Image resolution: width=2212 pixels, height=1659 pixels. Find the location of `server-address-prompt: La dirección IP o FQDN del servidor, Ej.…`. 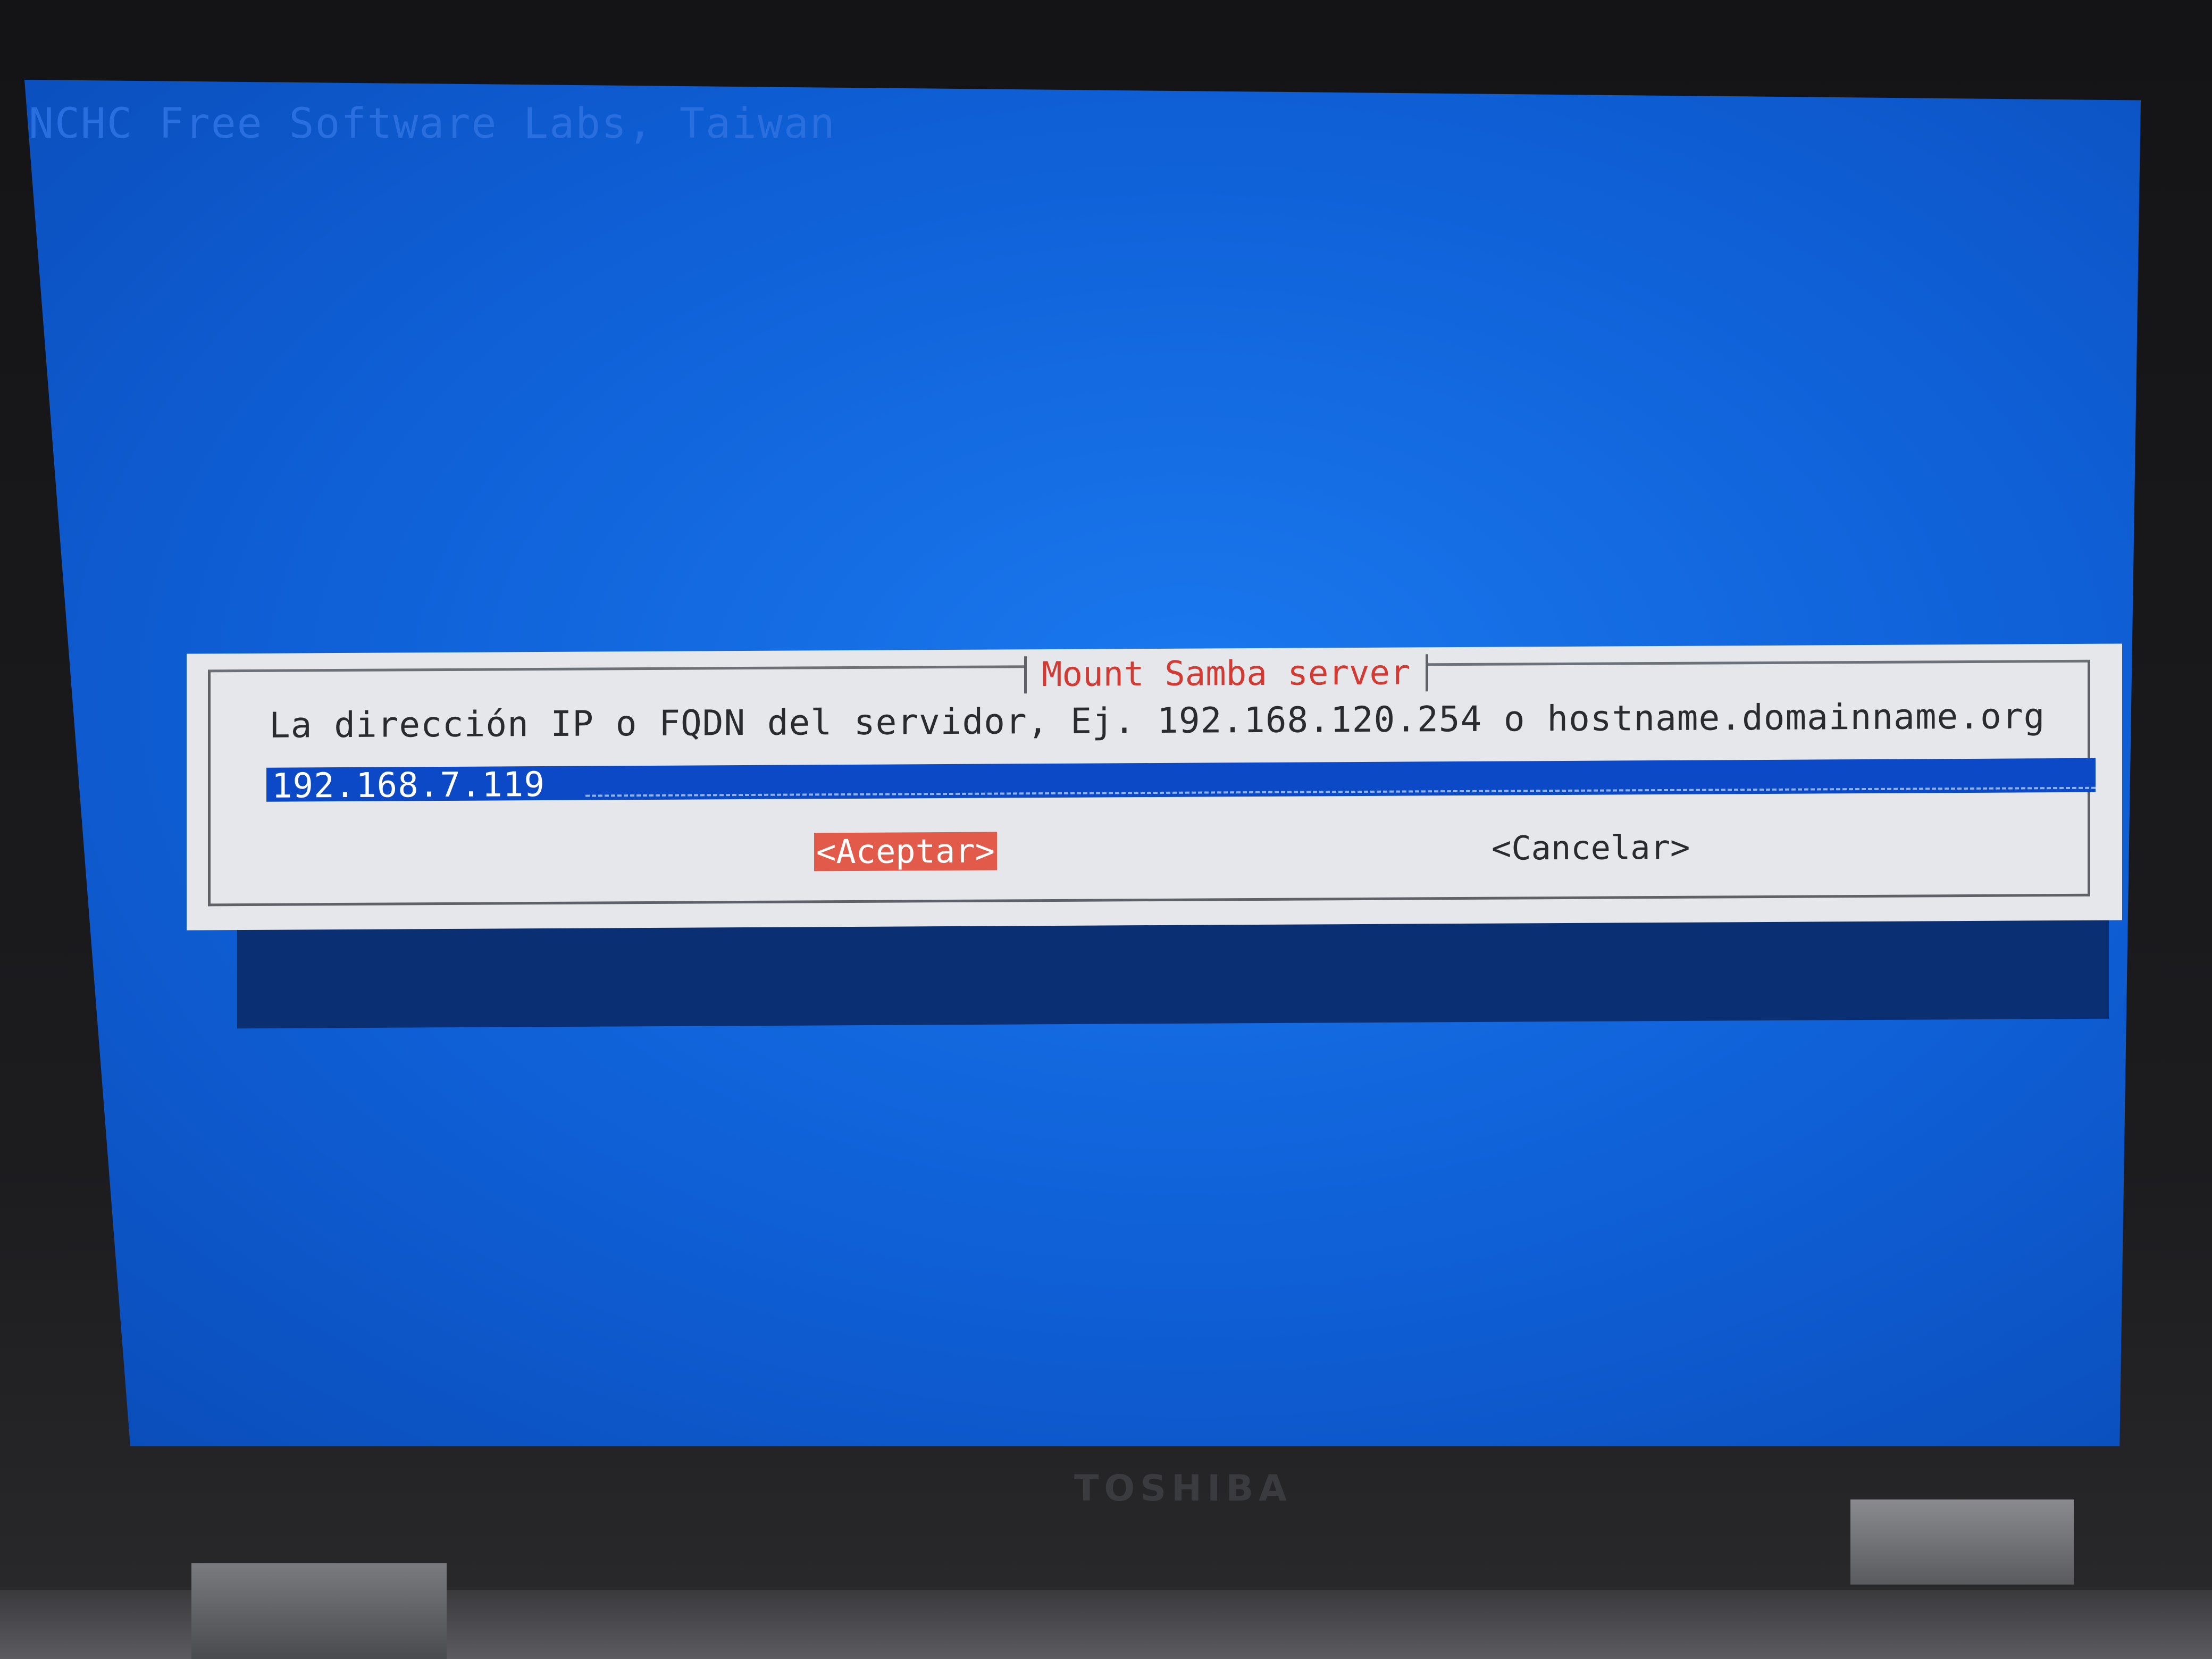

server-address-prompt: La dirección IP o FQDN del servidor, Ej.… is located at coordinates (1157, 721).